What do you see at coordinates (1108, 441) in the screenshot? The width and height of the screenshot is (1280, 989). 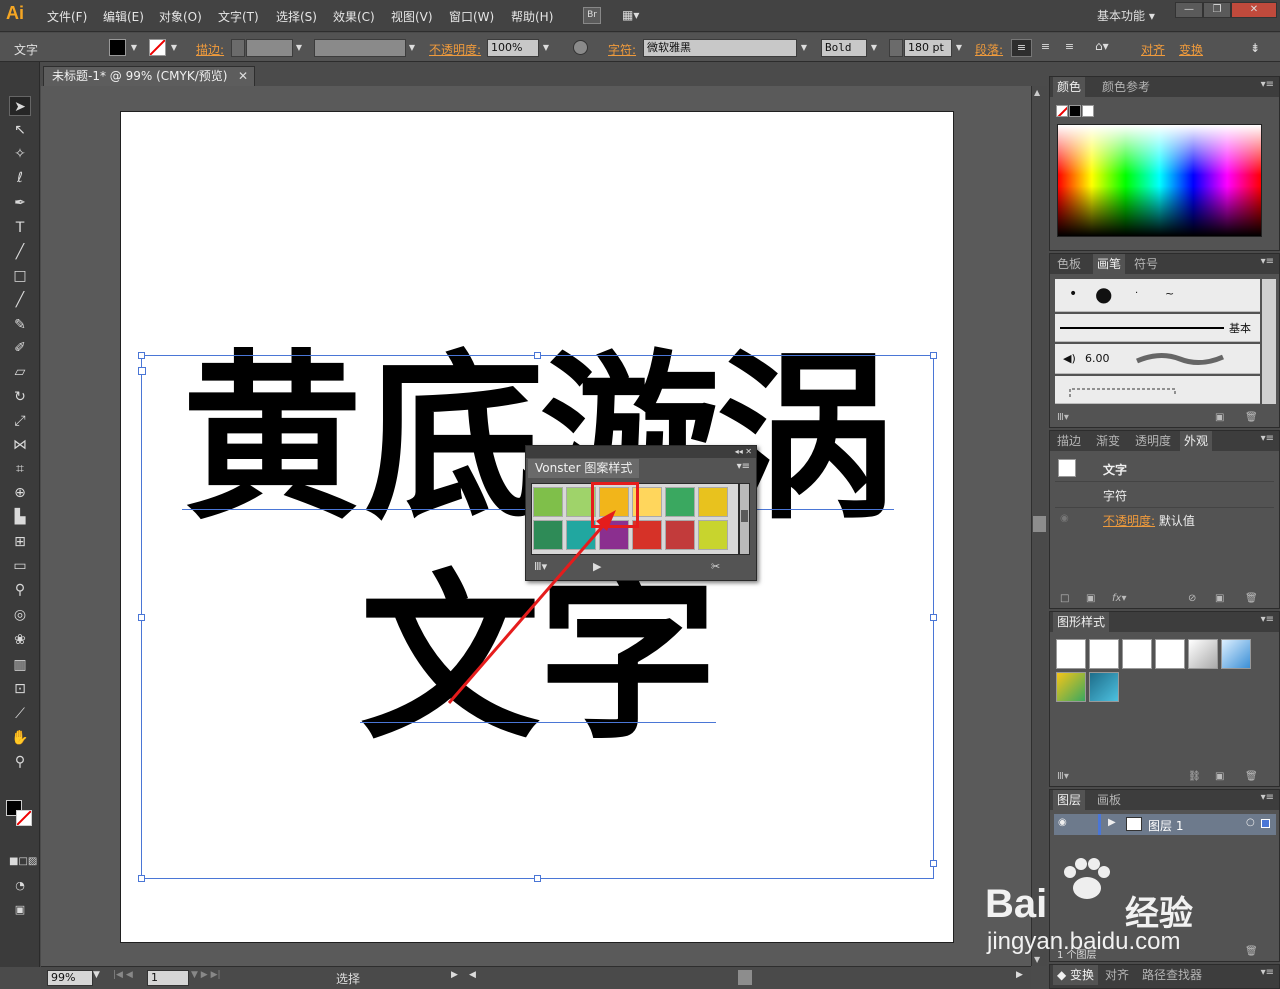 I see `tab-gradient: 渐变` at bounding box center [1108, 441].